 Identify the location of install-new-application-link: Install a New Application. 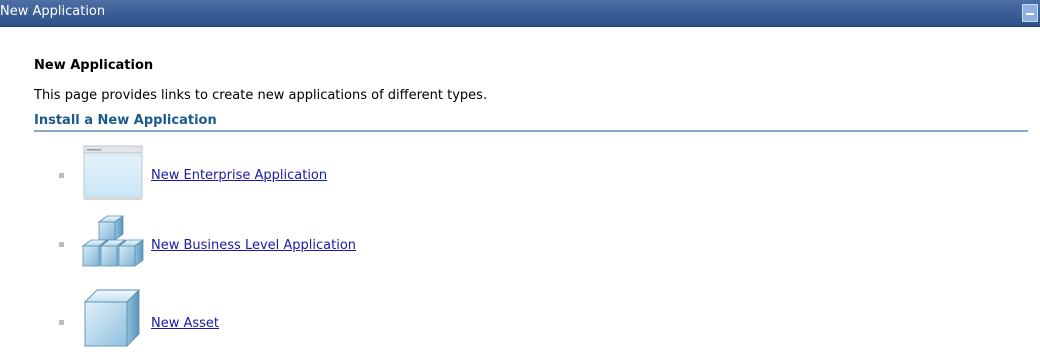
(125, 120).